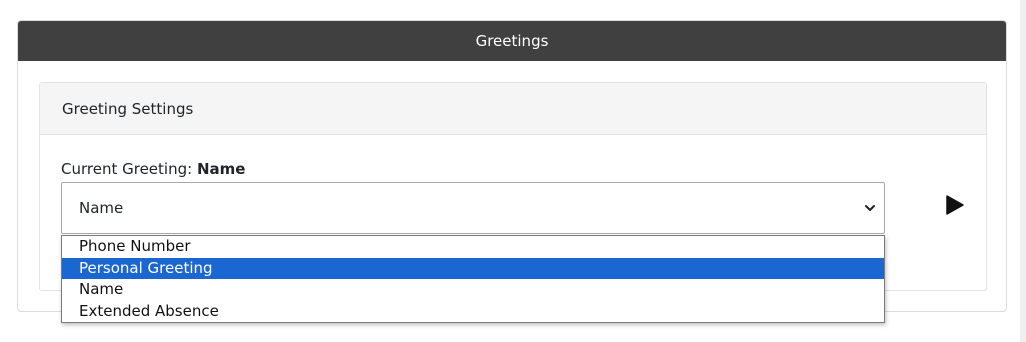 Image resolution: width=1026 pixels, height=342 pixels. I want to click on option-phone-number: Phone Number, so click(473, 247).